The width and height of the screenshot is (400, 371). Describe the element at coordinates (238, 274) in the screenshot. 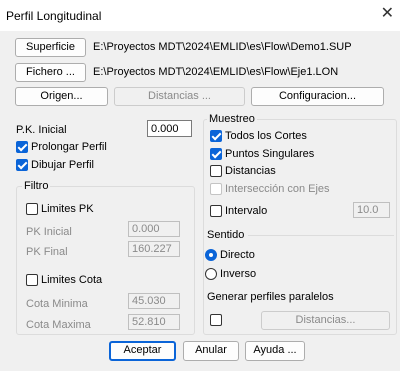

I see `inverso-label: Inverso` at that location.